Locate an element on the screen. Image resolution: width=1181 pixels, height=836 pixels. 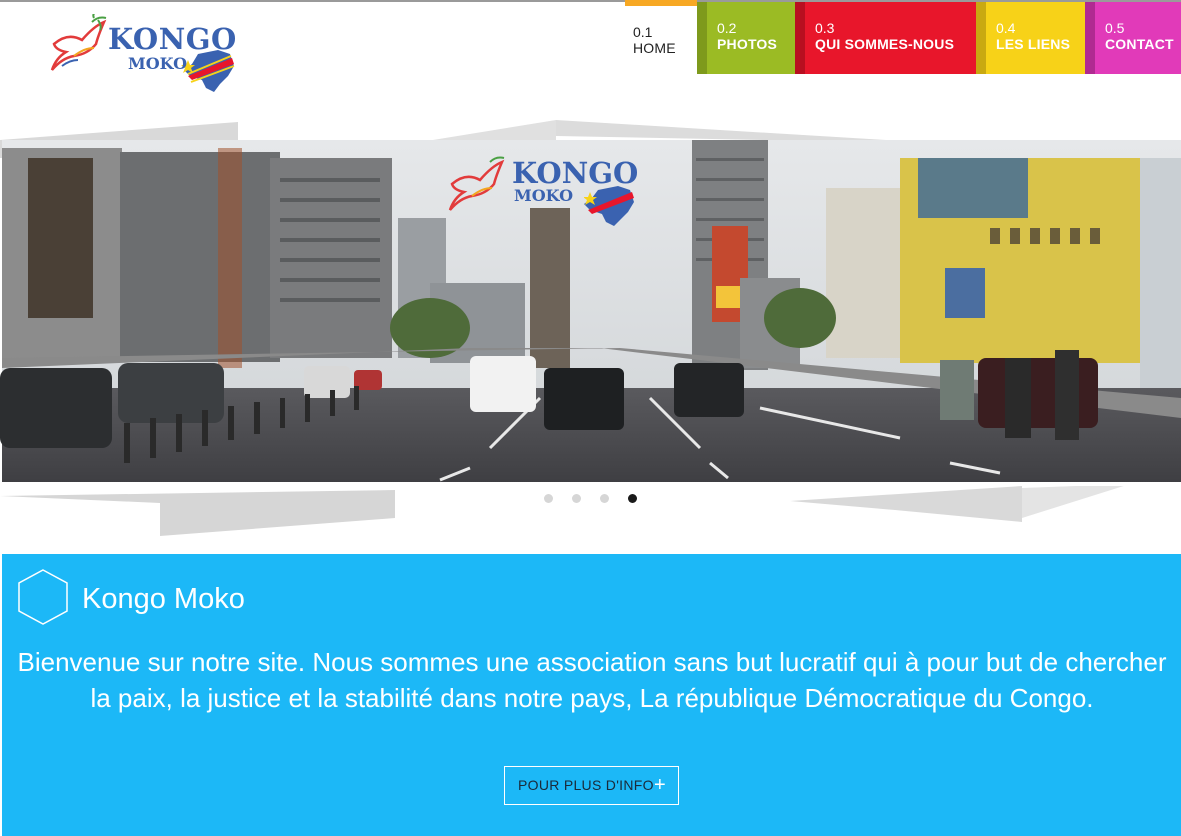
nav-item-contact: 0.5 CONTACT is located at coordinates (1133, 38).